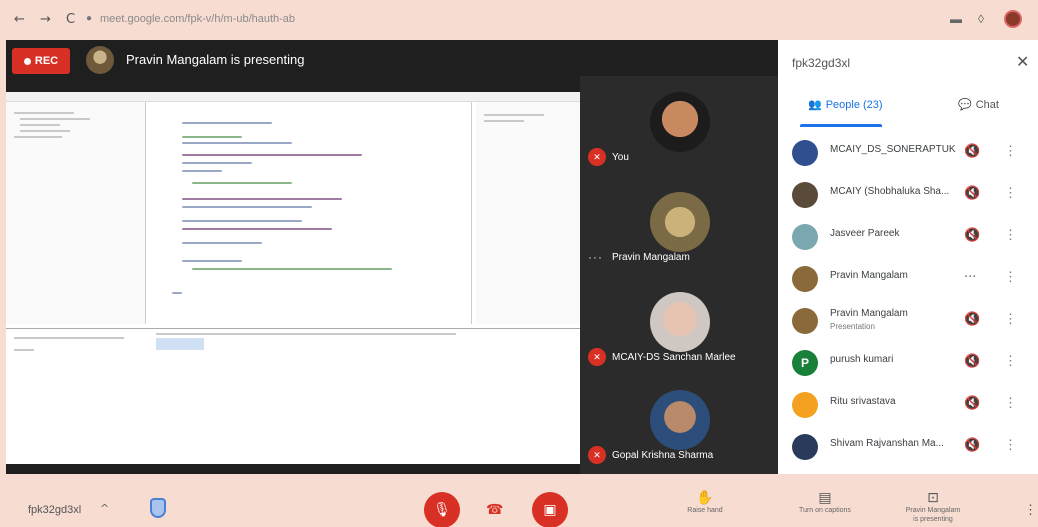  I want to click on extension-icon: ▬, so click(956, 19).